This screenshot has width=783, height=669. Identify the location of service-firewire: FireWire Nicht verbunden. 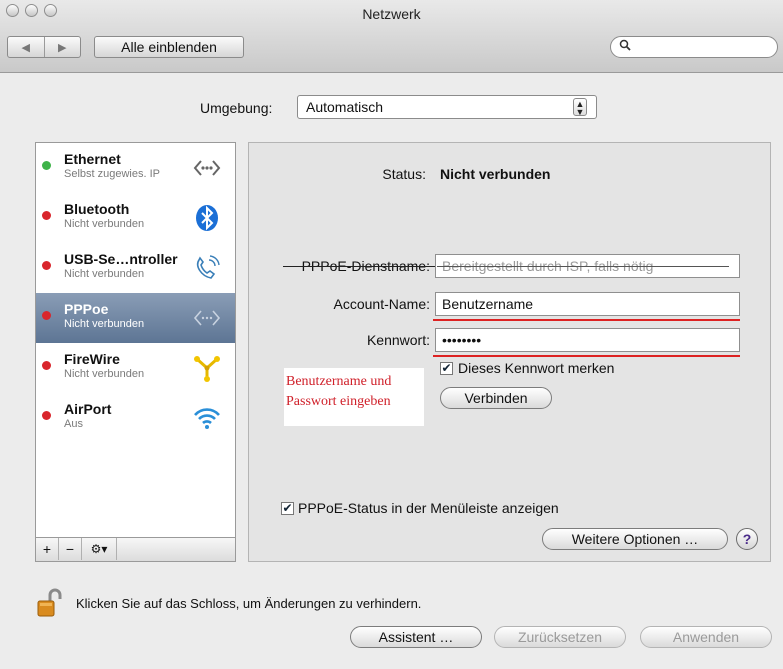
(135, 368).